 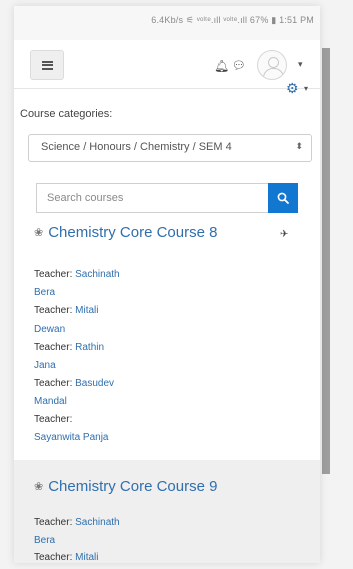 I want to click on chat-icon: 💬︎, so click(x=239, y=65).